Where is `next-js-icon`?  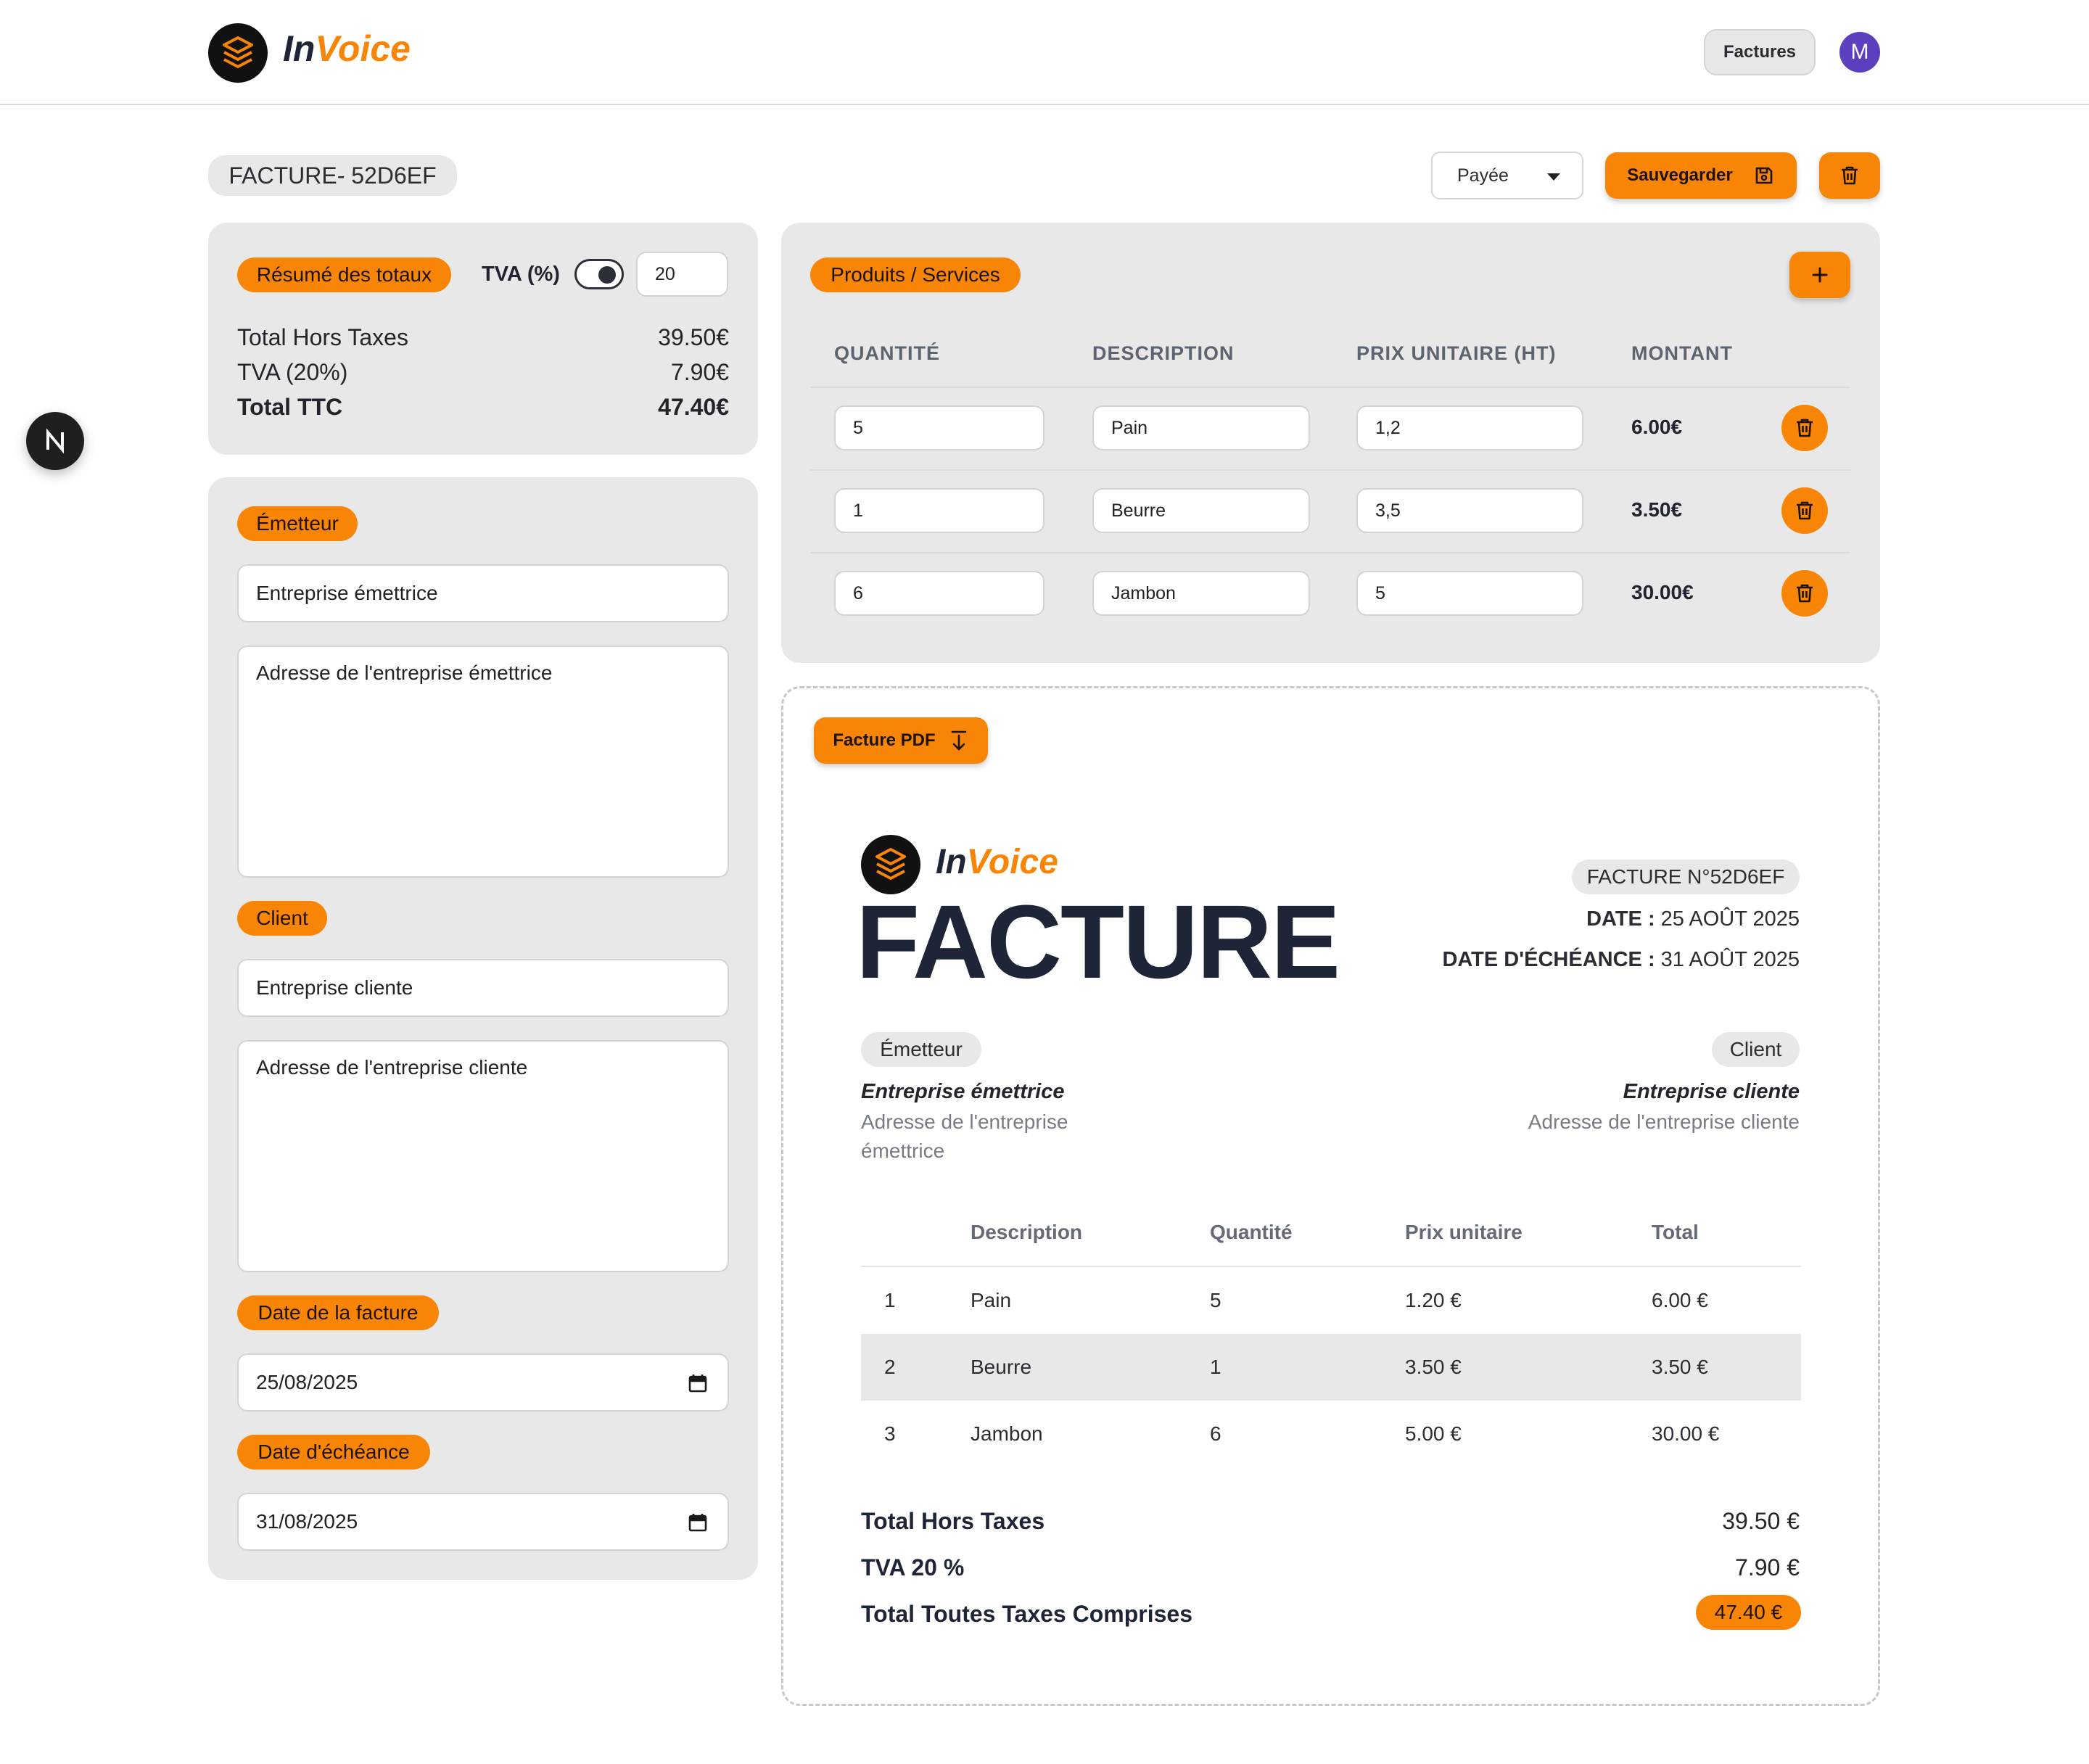
next-js-icon is located at coordinates (55, 441).